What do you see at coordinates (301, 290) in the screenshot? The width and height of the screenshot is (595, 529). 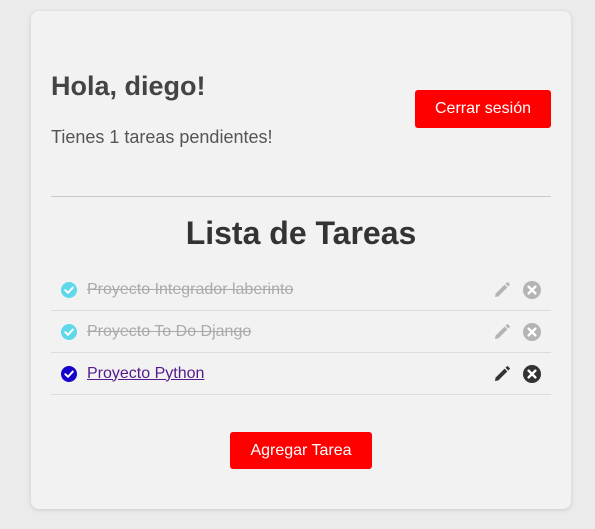 I see `task-item: Proyecto Integrador laberinto` at bounding box center [301, 290].